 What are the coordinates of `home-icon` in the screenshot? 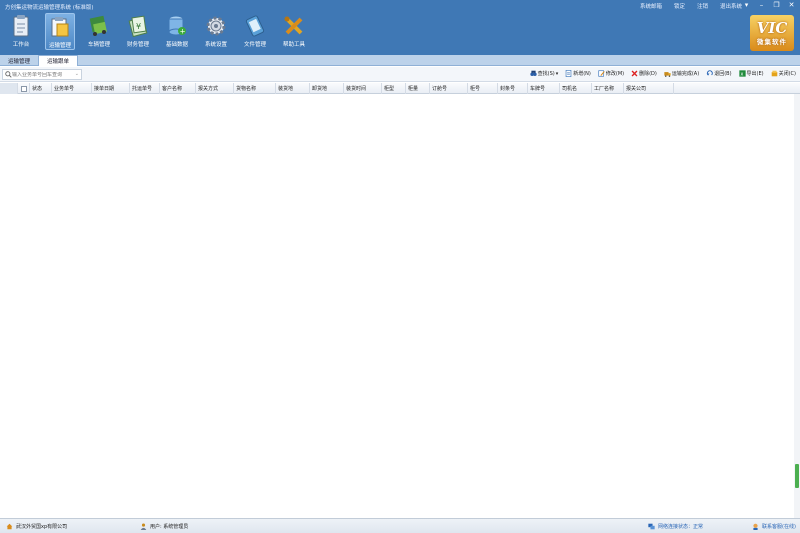 It's located at (9, 526).